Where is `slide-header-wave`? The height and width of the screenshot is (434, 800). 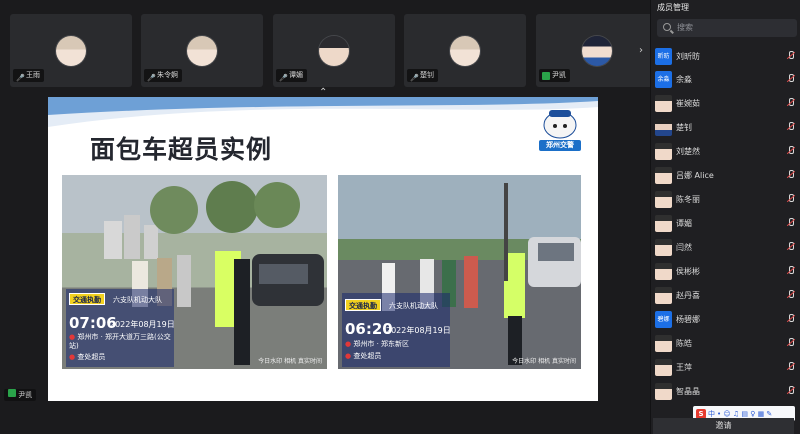 slide-header-wave is located at coordinates (323, 112).